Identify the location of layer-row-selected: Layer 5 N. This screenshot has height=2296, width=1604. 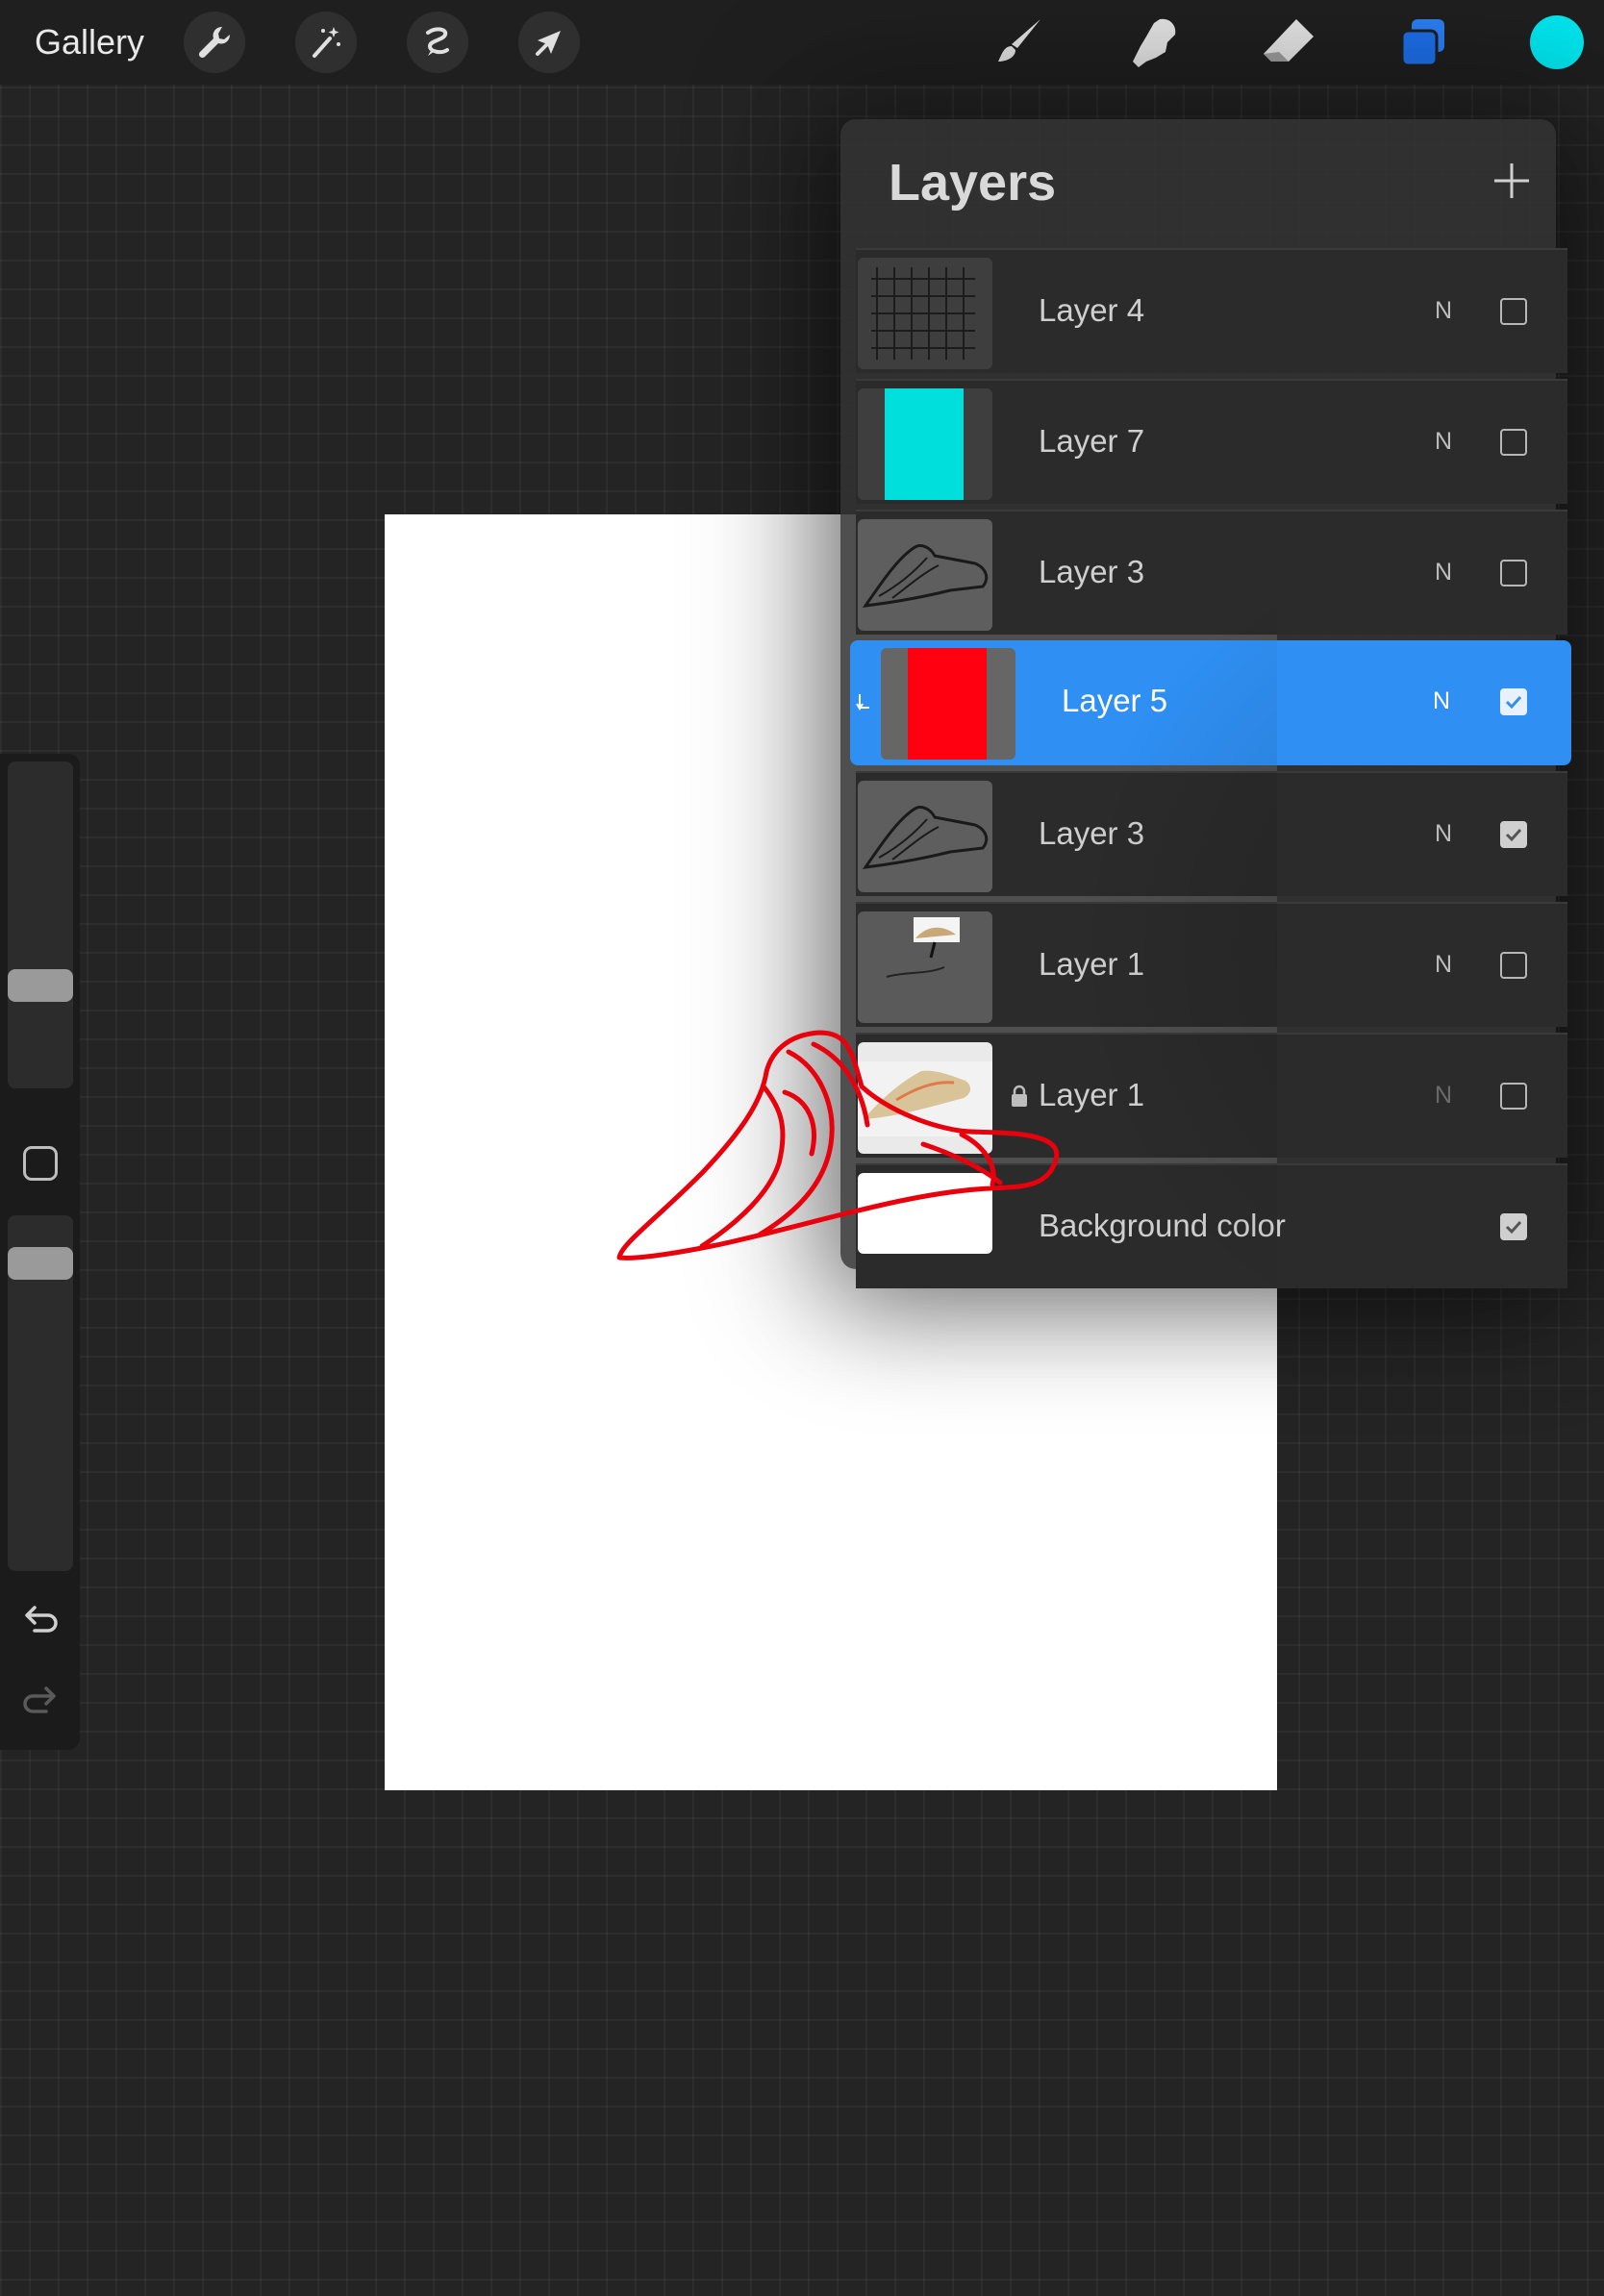
(1210, 702).